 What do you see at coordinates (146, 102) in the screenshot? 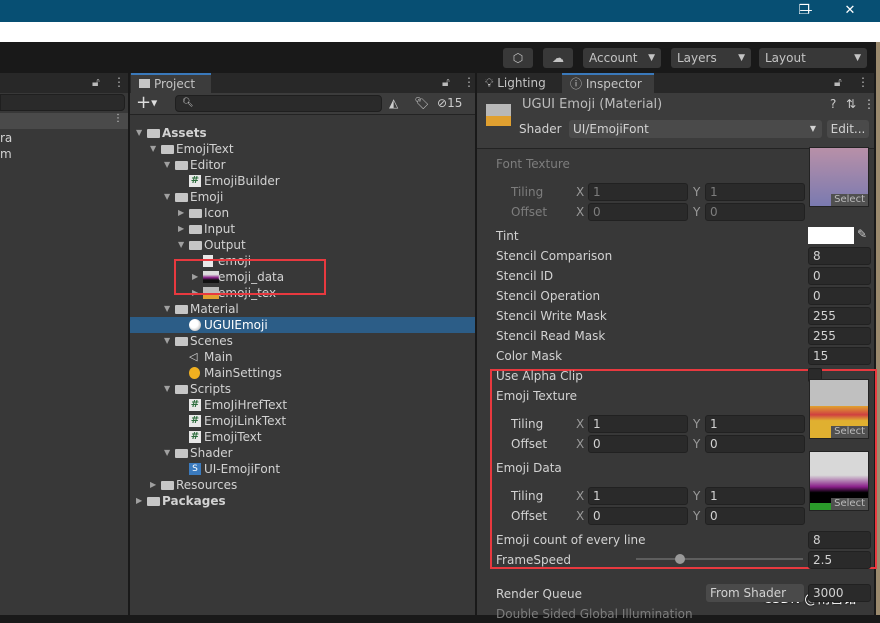
I see `create-button: +▼` at bounding box center [146, 102].